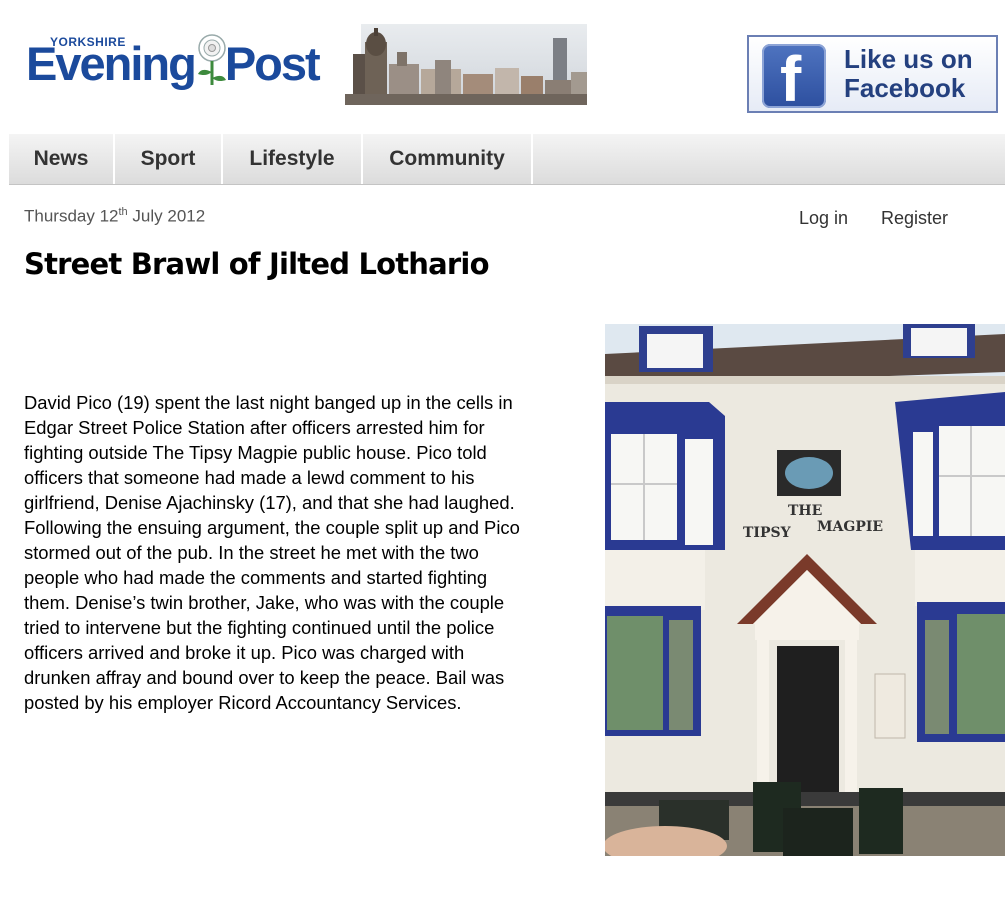 Image resolution: width=1005 pixels, height=898 pixels. I want to click on nav-tab-lifestyle: Lifestyle, so click(293, 159).